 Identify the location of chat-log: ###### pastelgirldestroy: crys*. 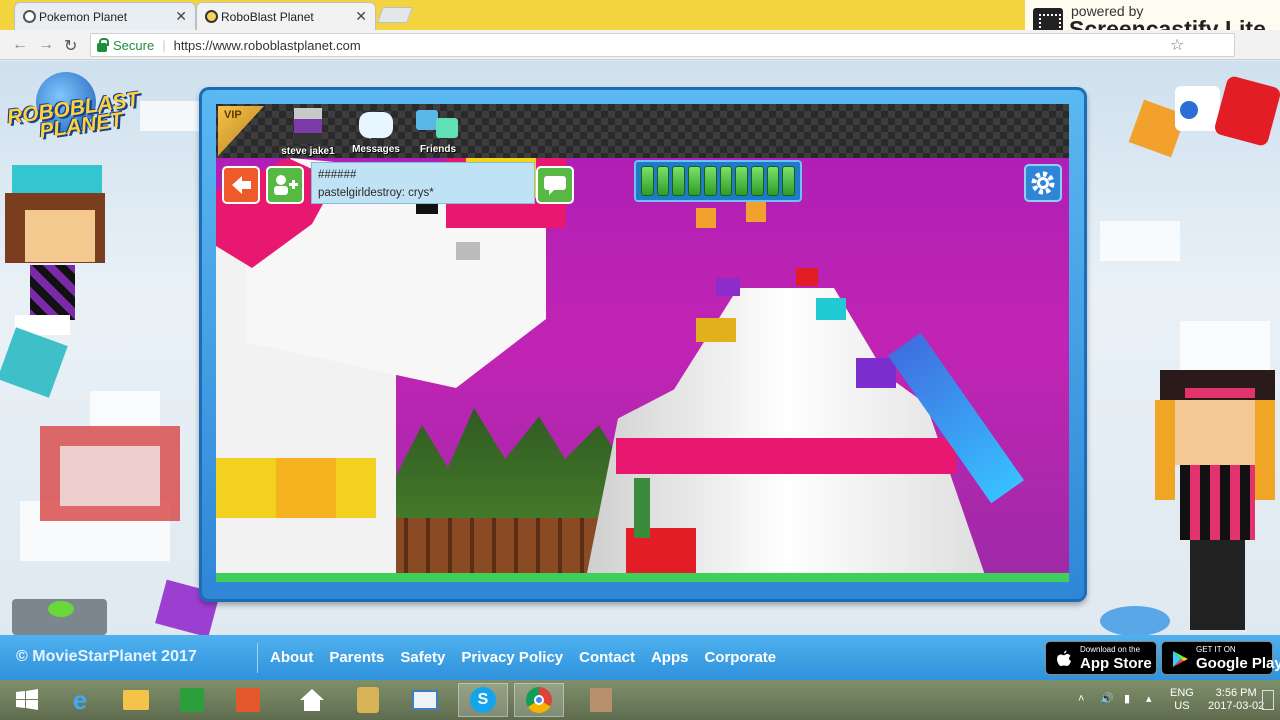
(423, 183).